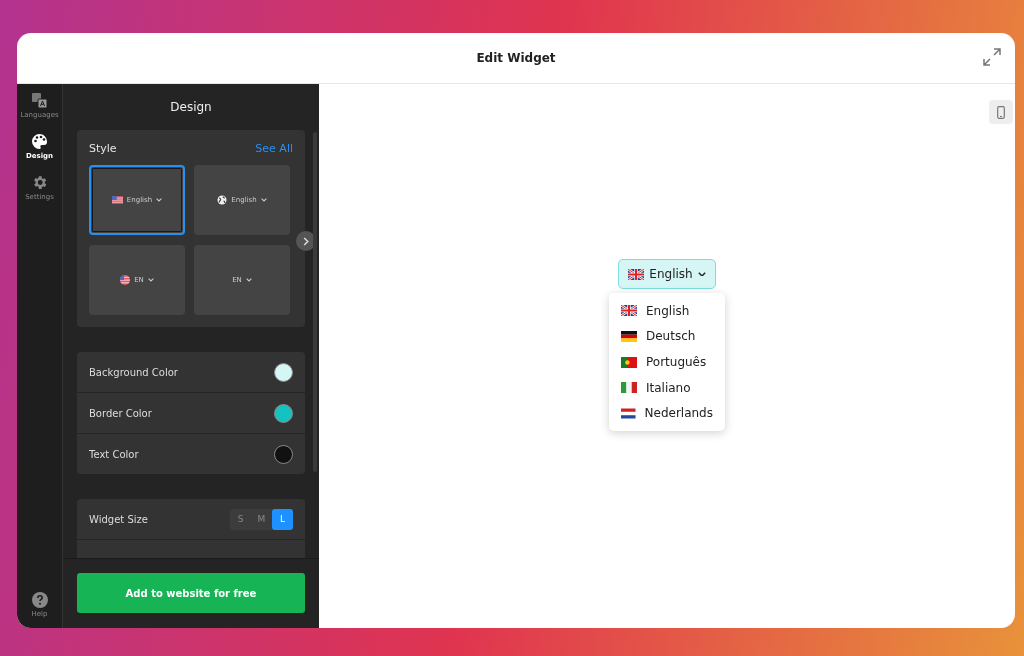 Image resolution: width=1024 pixels, height=656 pixels. Describe the element at coordinates (39, 182) in the screenshot. I see `settings-icon` at that location.